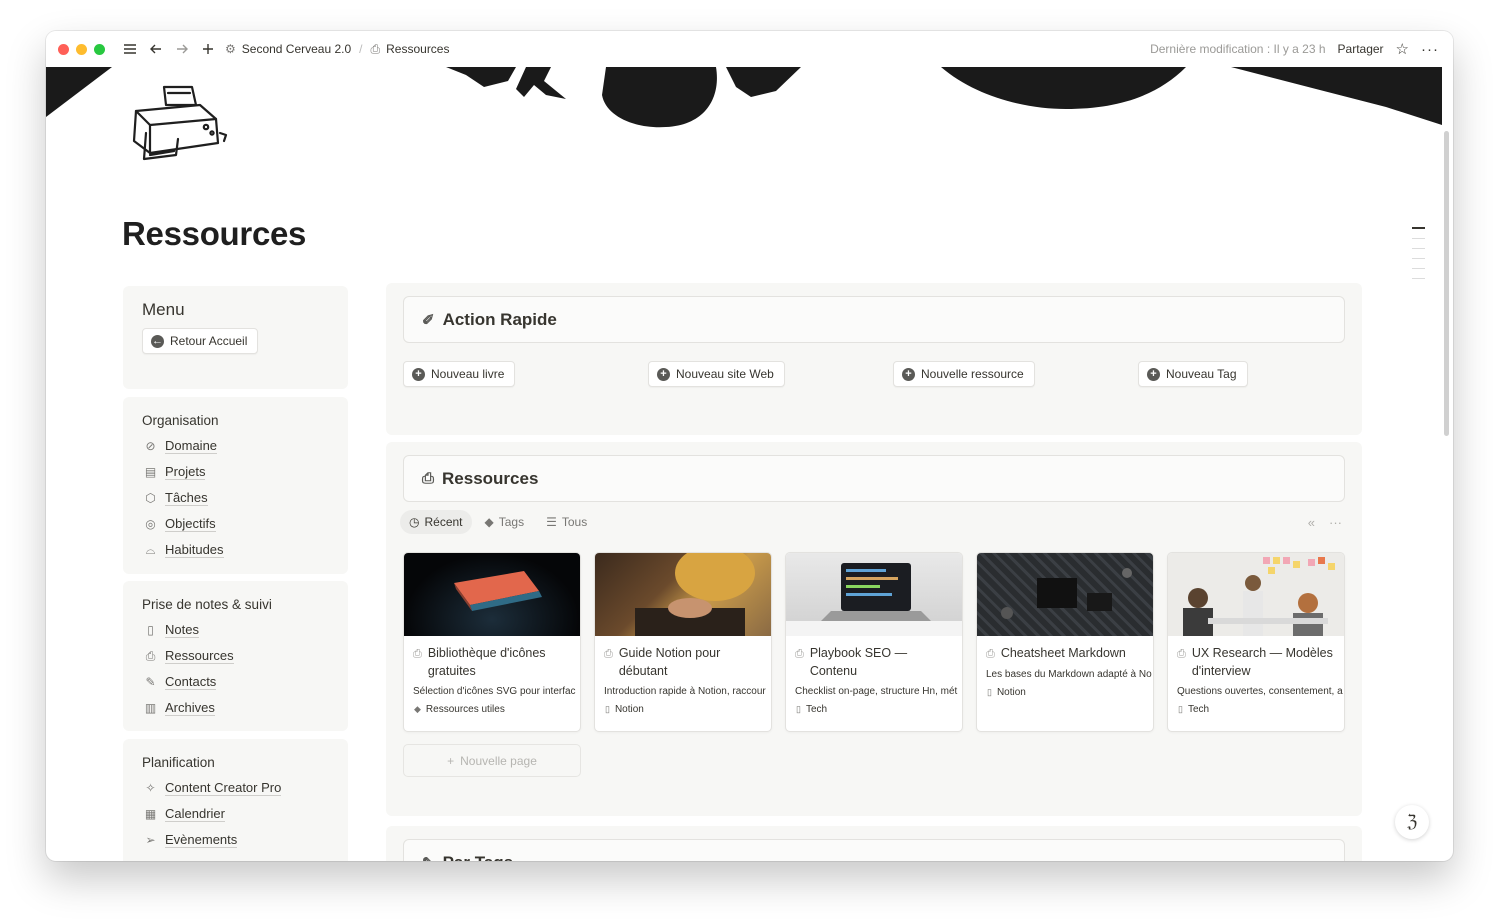 This screenshot has height=922, width=1500. Describe the element at coordinates (214, 234) in the screenshot. I see `page-title: Ressources` at that location.